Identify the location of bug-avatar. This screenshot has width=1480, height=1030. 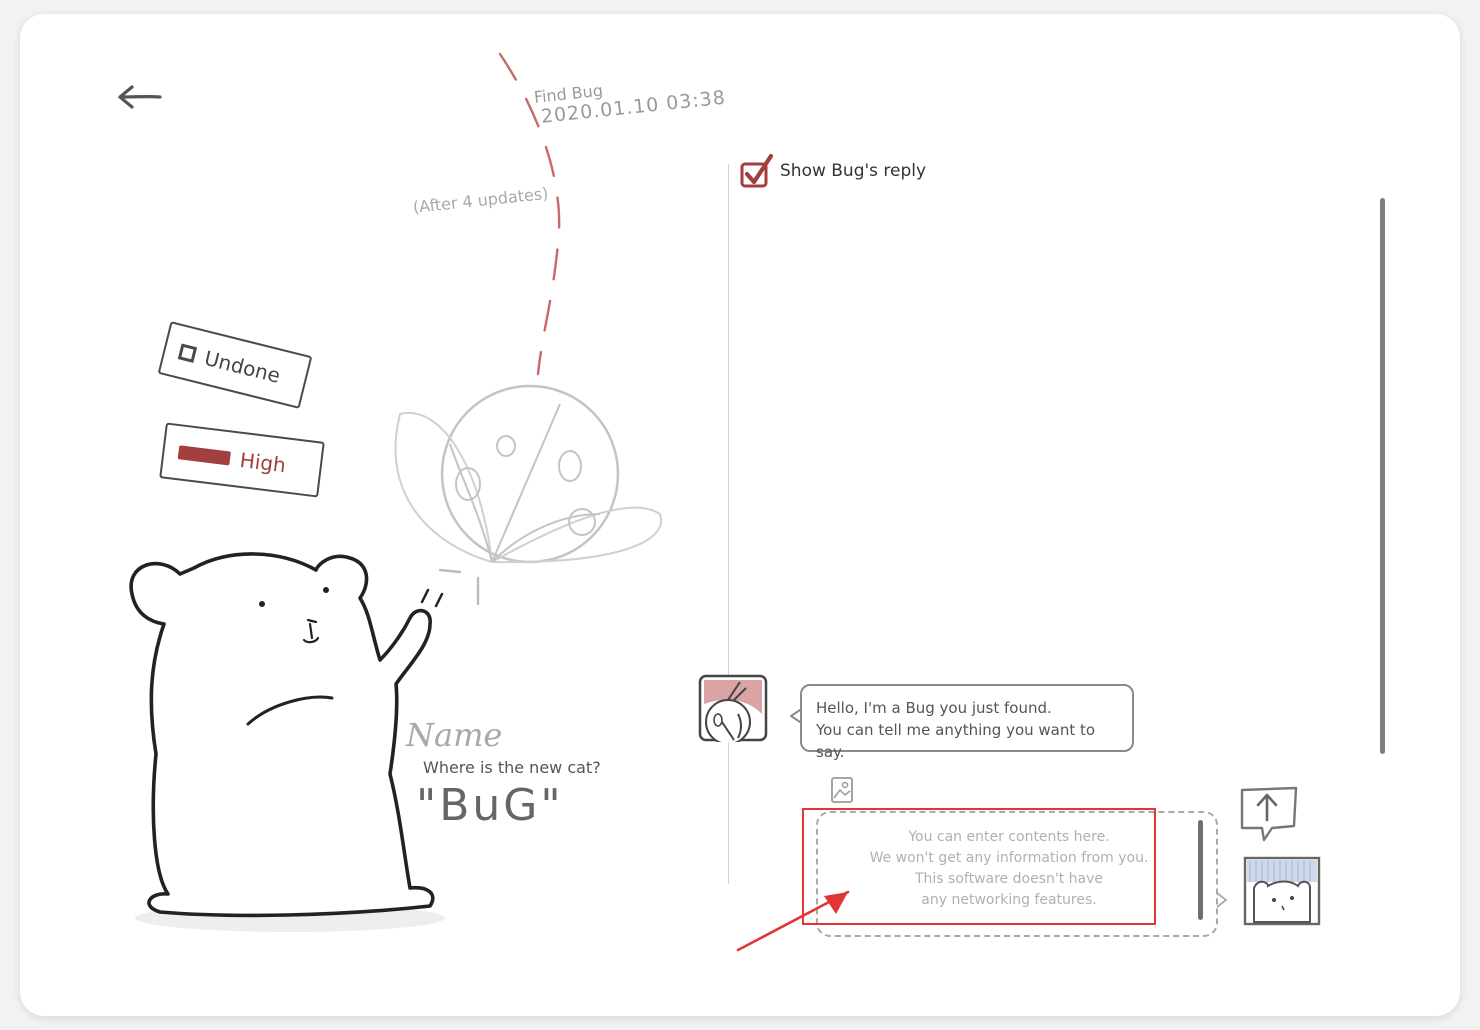
(733, 709).